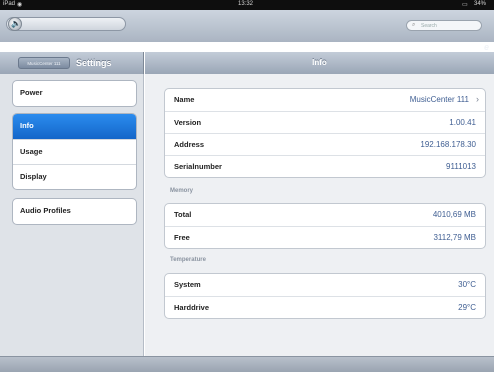 This screenshot has width=494, height=372. Describe the element at coordinates (325, 237) in the screenshot. I see `memory-row-free: Free 3112,79 MB` at that location.